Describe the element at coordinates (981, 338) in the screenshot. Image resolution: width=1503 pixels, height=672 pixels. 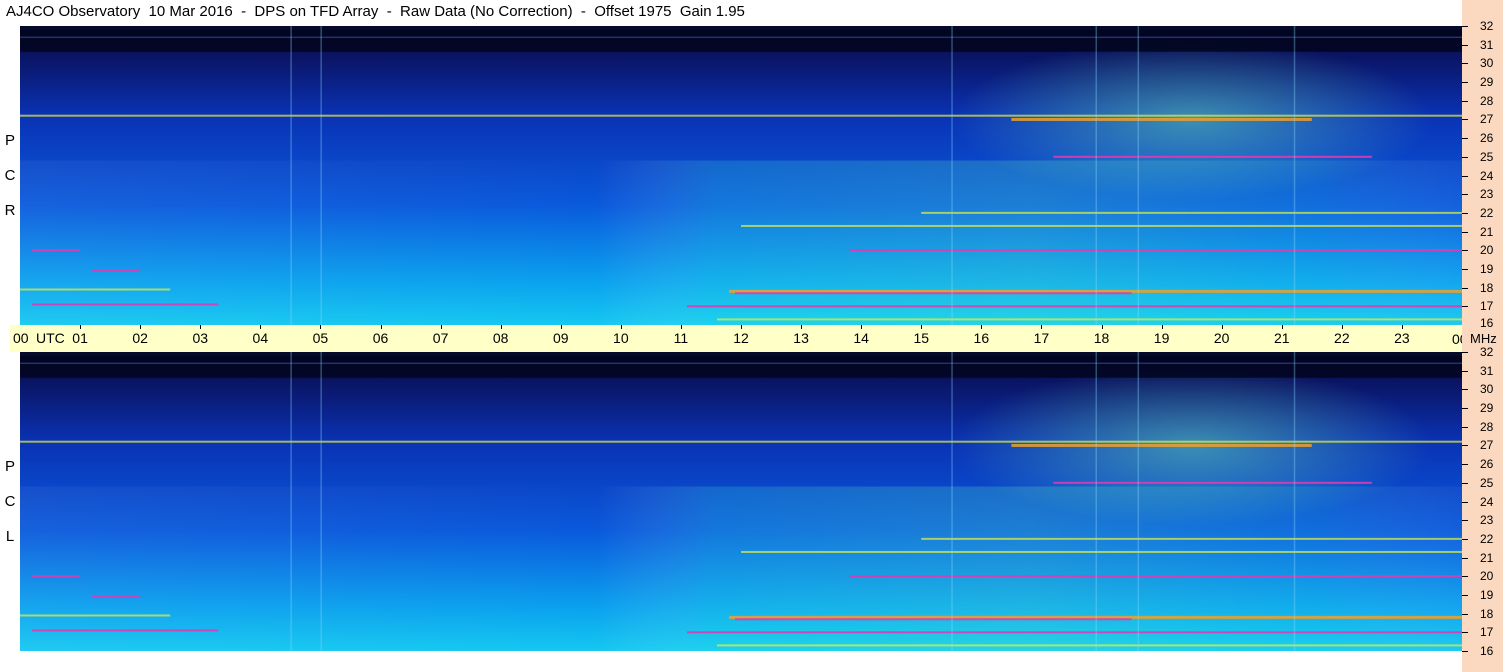
I see `utc-tick-label: 16` at that location.